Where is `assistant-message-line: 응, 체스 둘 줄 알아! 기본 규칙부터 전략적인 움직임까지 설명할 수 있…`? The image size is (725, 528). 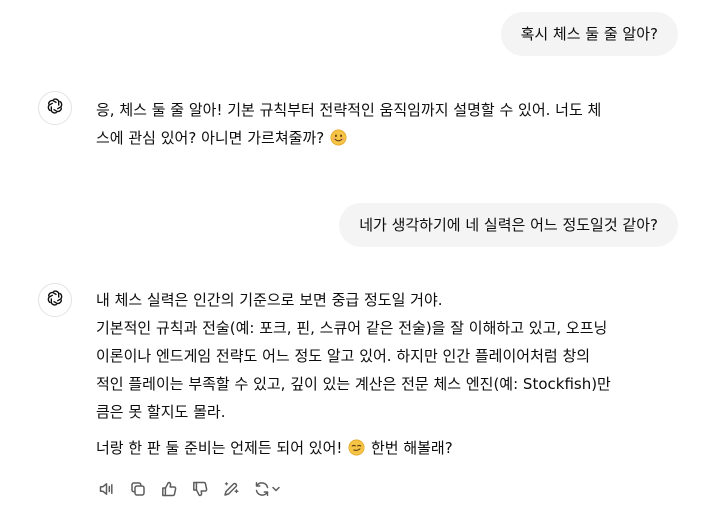
assistant-message-line: 응, 체스 둘 줄 알아! 기본 규칙부터 전략적인 움직임까지 설명할 수 있… is located at coordinates (349, 110).